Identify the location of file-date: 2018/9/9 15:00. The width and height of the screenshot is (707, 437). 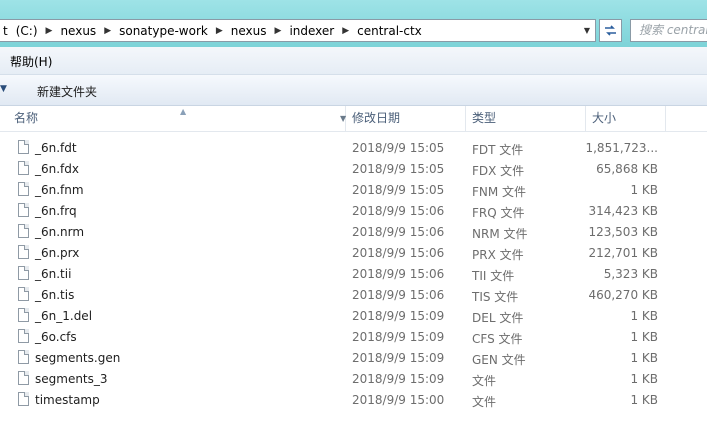
(398, 400).